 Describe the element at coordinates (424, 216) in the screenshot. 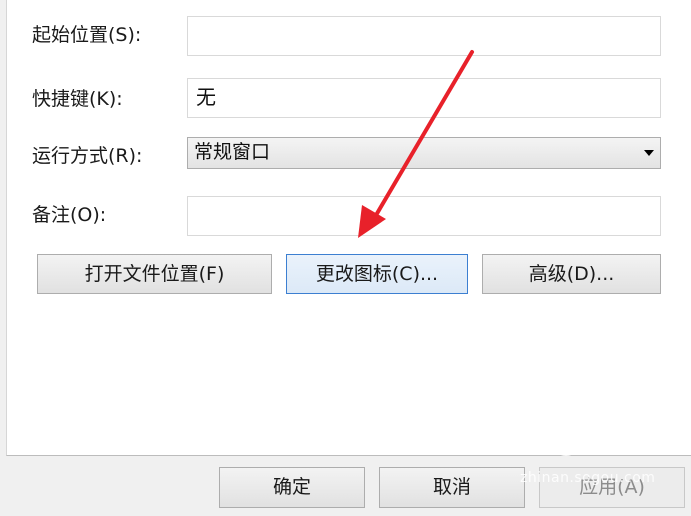

I see `comment-field` at that location.